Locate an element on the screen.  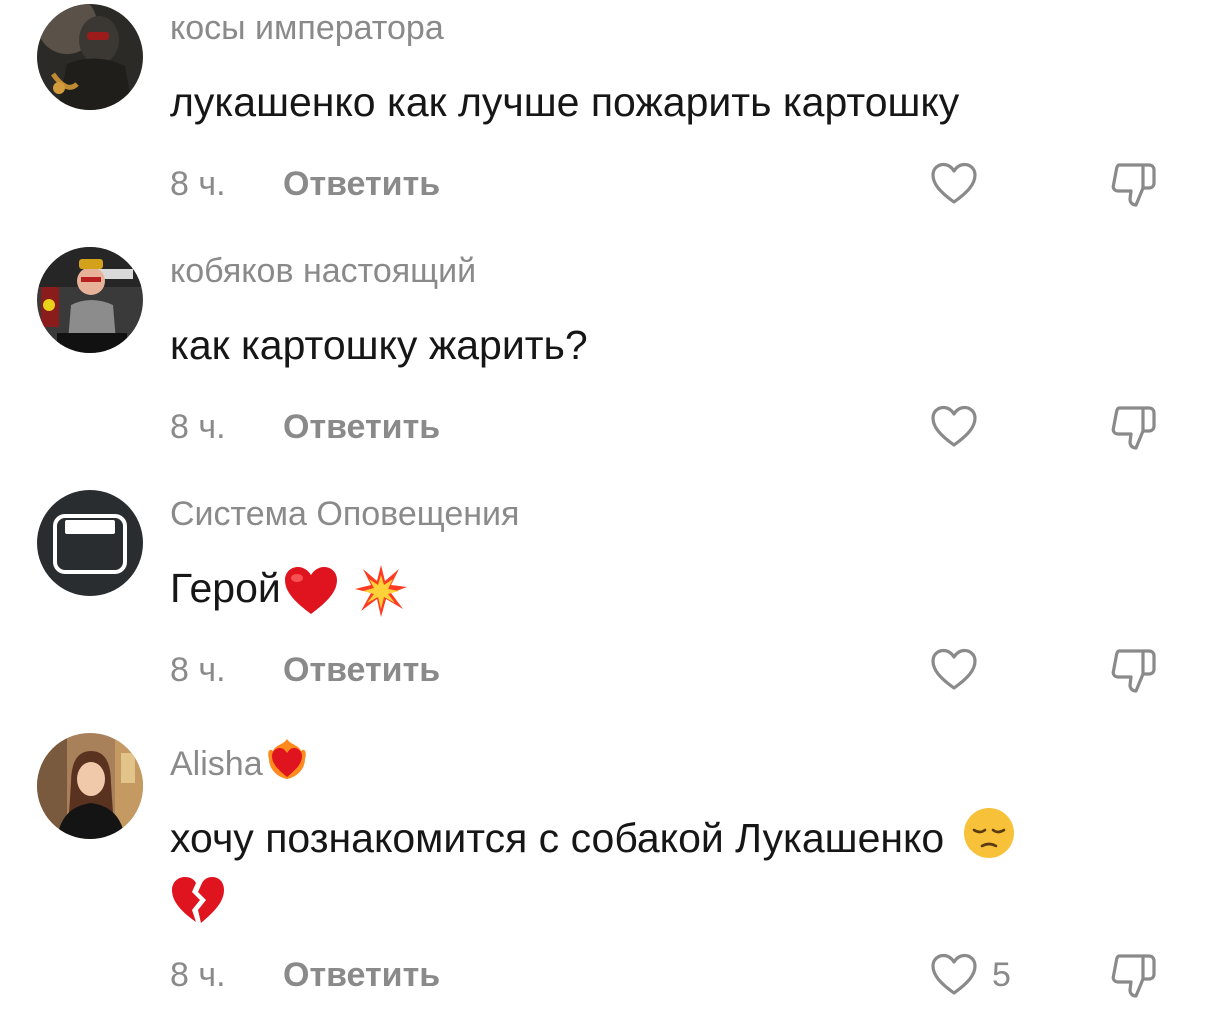
username: Система Оповещения is located at coordinates (344, 514).